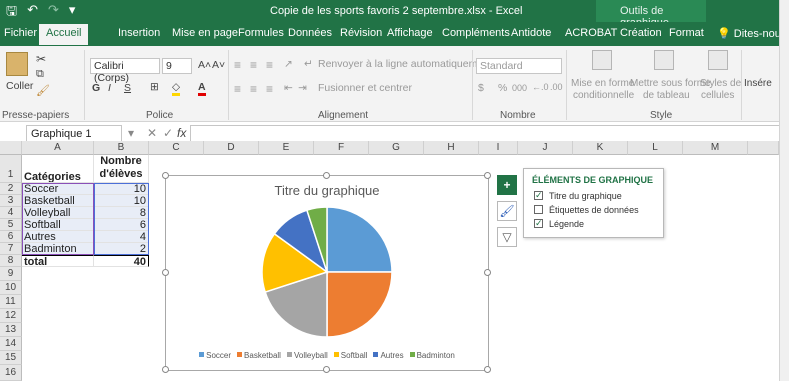 The image size is (789, 381). What do you see at coordinates (396, 148) in the screenshot?
I see `column-header-g: G` at bounding box center [396, 148].